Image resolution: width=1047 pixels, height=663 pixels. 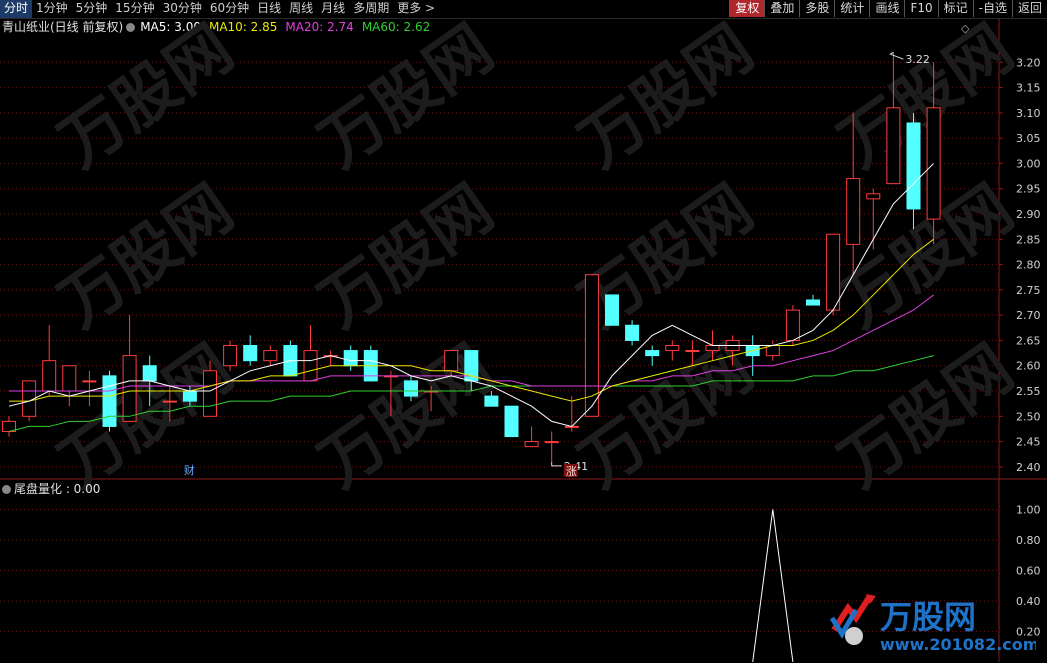 What do you see at coordinates (1028, 510) in the screenshot?
I see `sub-y-tick-label: 1.00` at bounding box center [1028, 510].